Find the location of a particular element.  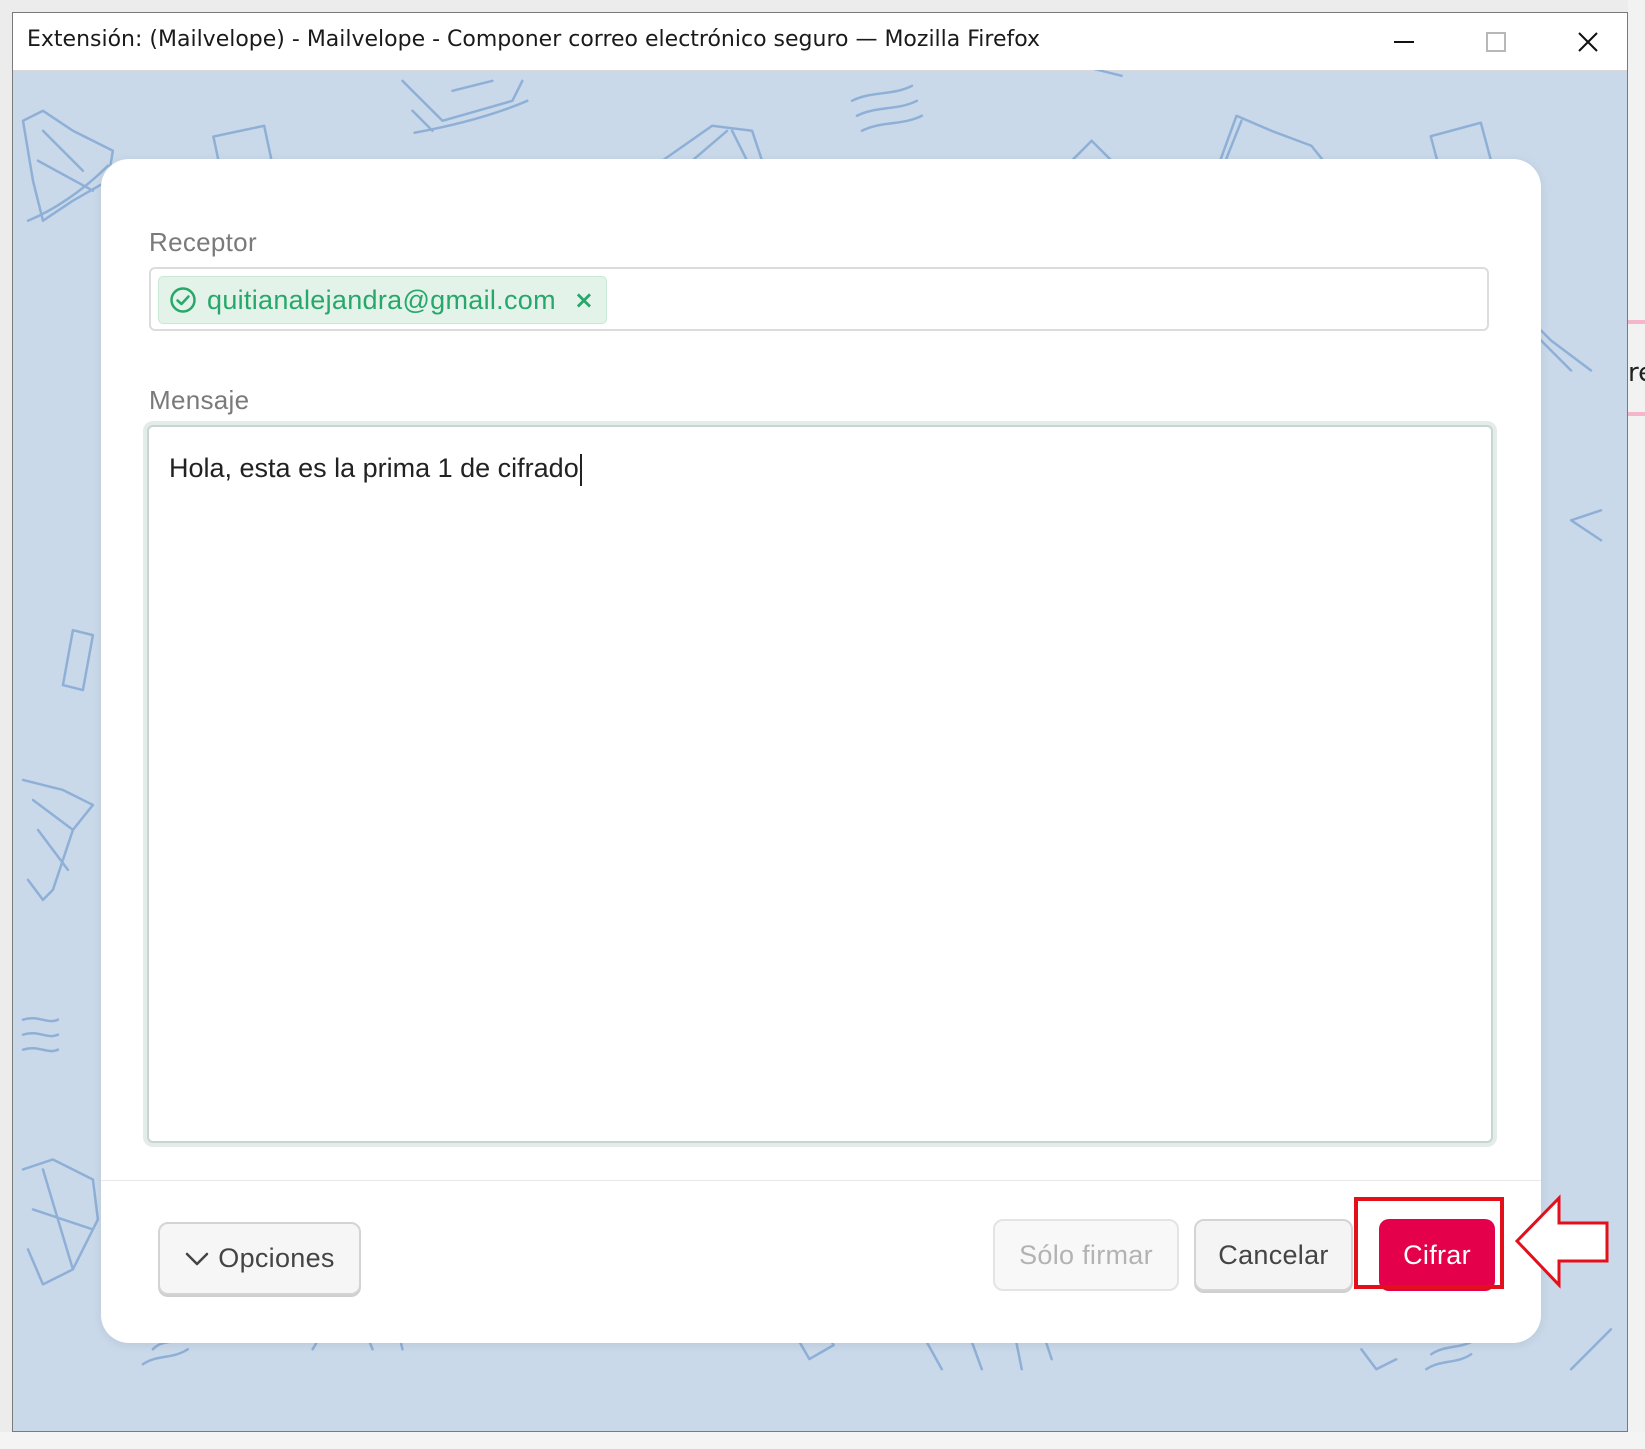

maximize-button is located at coordinates (1496, 41).